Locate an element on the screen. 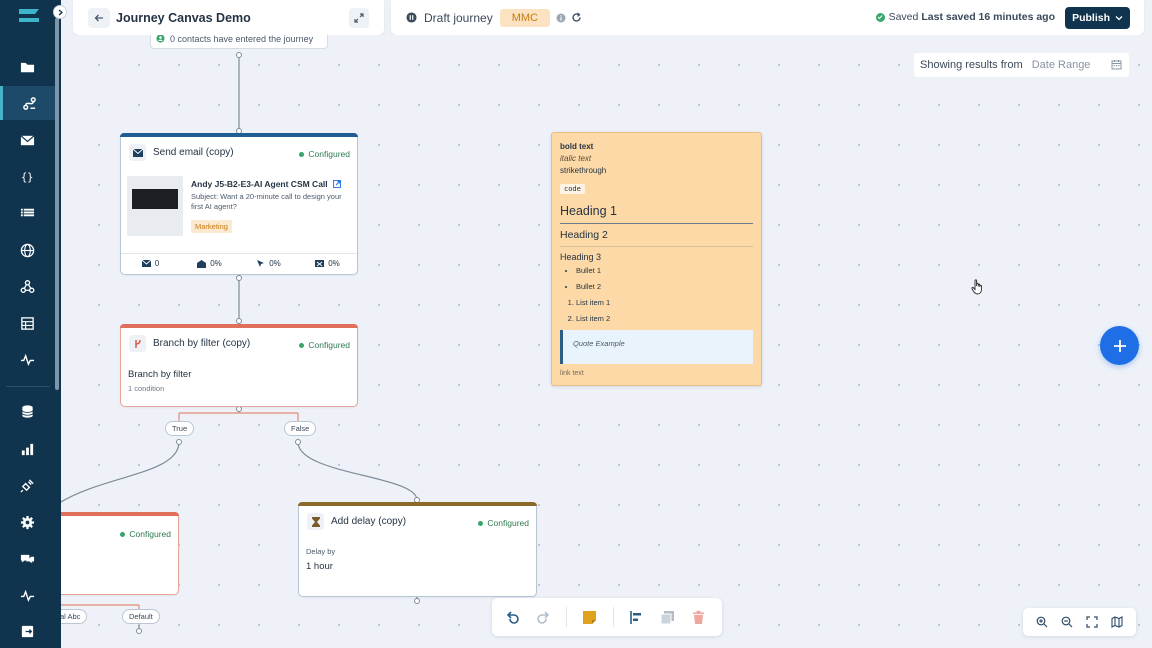 This screenshot has height=648, width=1152. nav-item-lists is located at coordinates (27, 212).